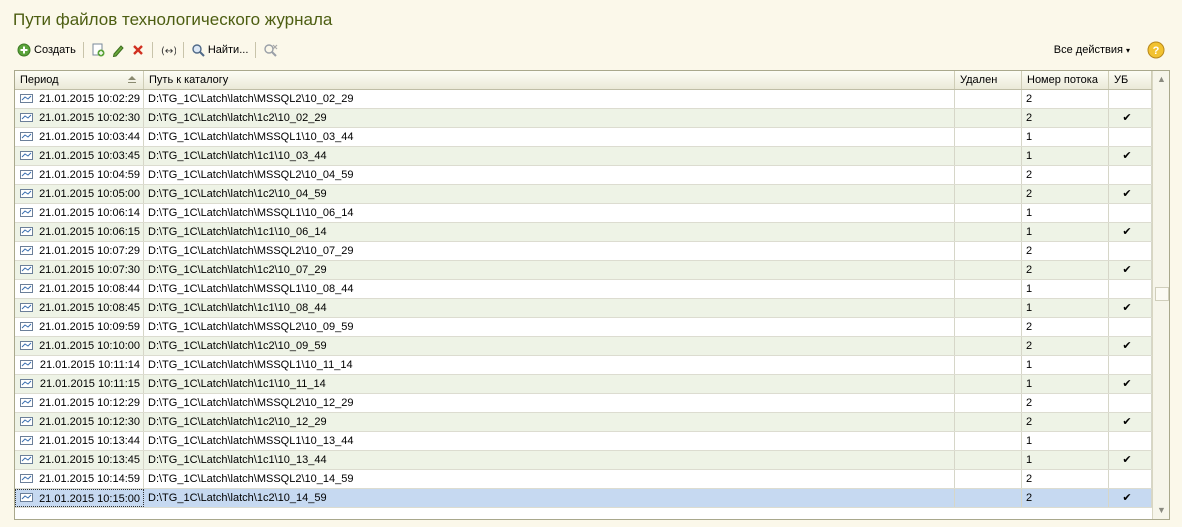 The height and width of the screenshot is (527, 1182). What do you see at coordinates (1065, 80) in the screenshot?
I see `column-header-stream: Номер потока` at bounding box center [1065, 80].